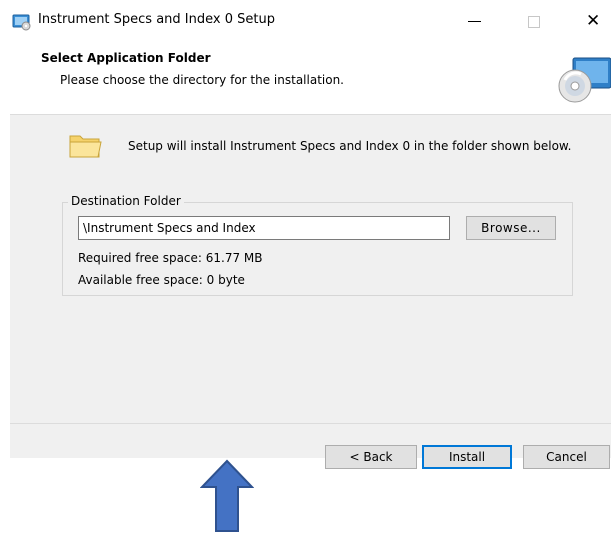 The height and width of the screenshot is (536, 611). Describe the element at coordinates (227, 496) in the screenshot. I see `up-arrow-annotation` at that location.